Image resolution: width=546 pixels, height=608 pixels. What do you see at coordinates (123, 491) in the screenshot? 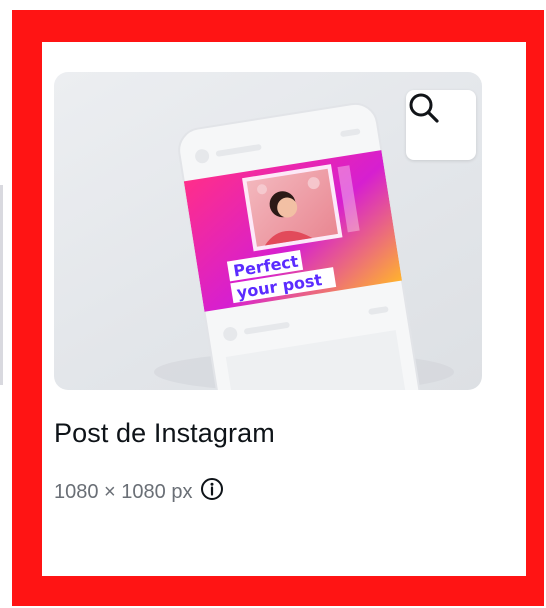
I see `template-dimensions: 1080 × 1080 px` at bounding box center [123, 491].